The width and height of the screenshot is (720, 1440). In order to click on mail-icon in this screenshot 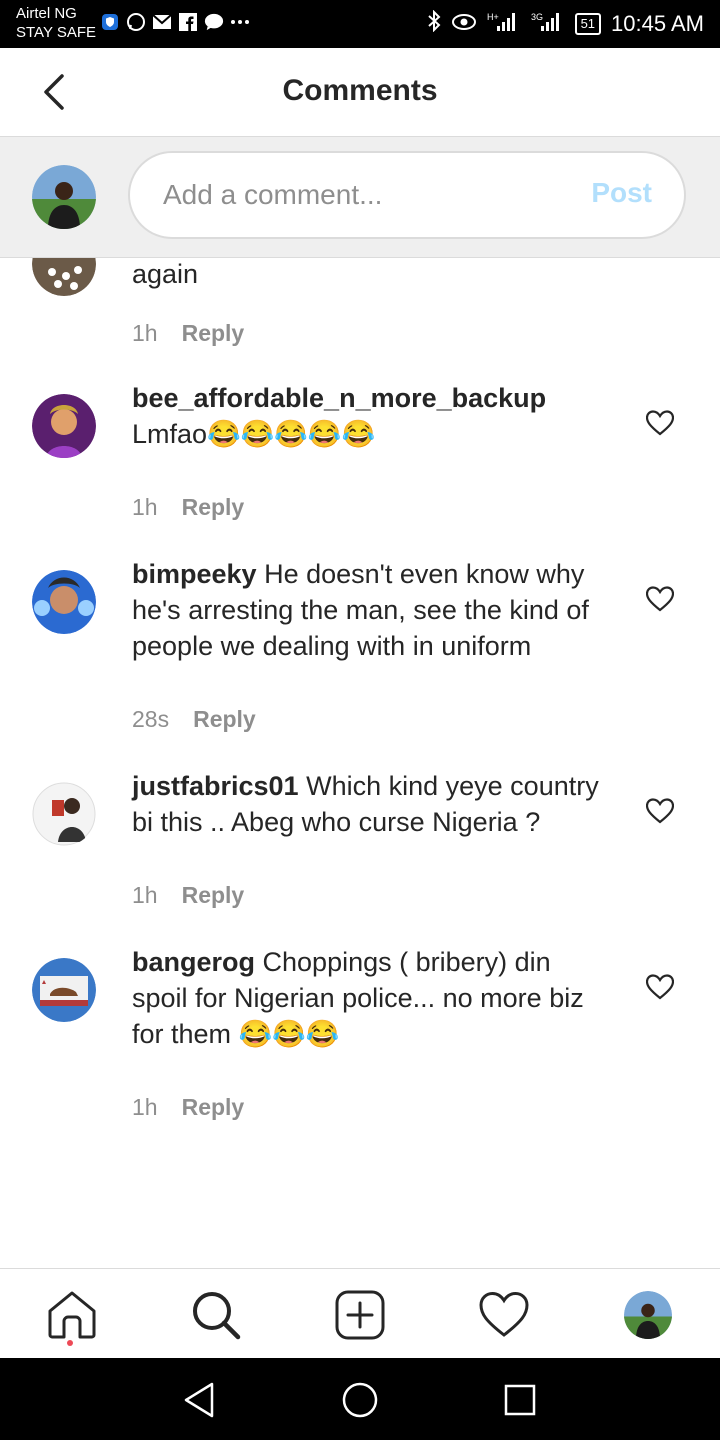, I will do `click(162, 22)`.